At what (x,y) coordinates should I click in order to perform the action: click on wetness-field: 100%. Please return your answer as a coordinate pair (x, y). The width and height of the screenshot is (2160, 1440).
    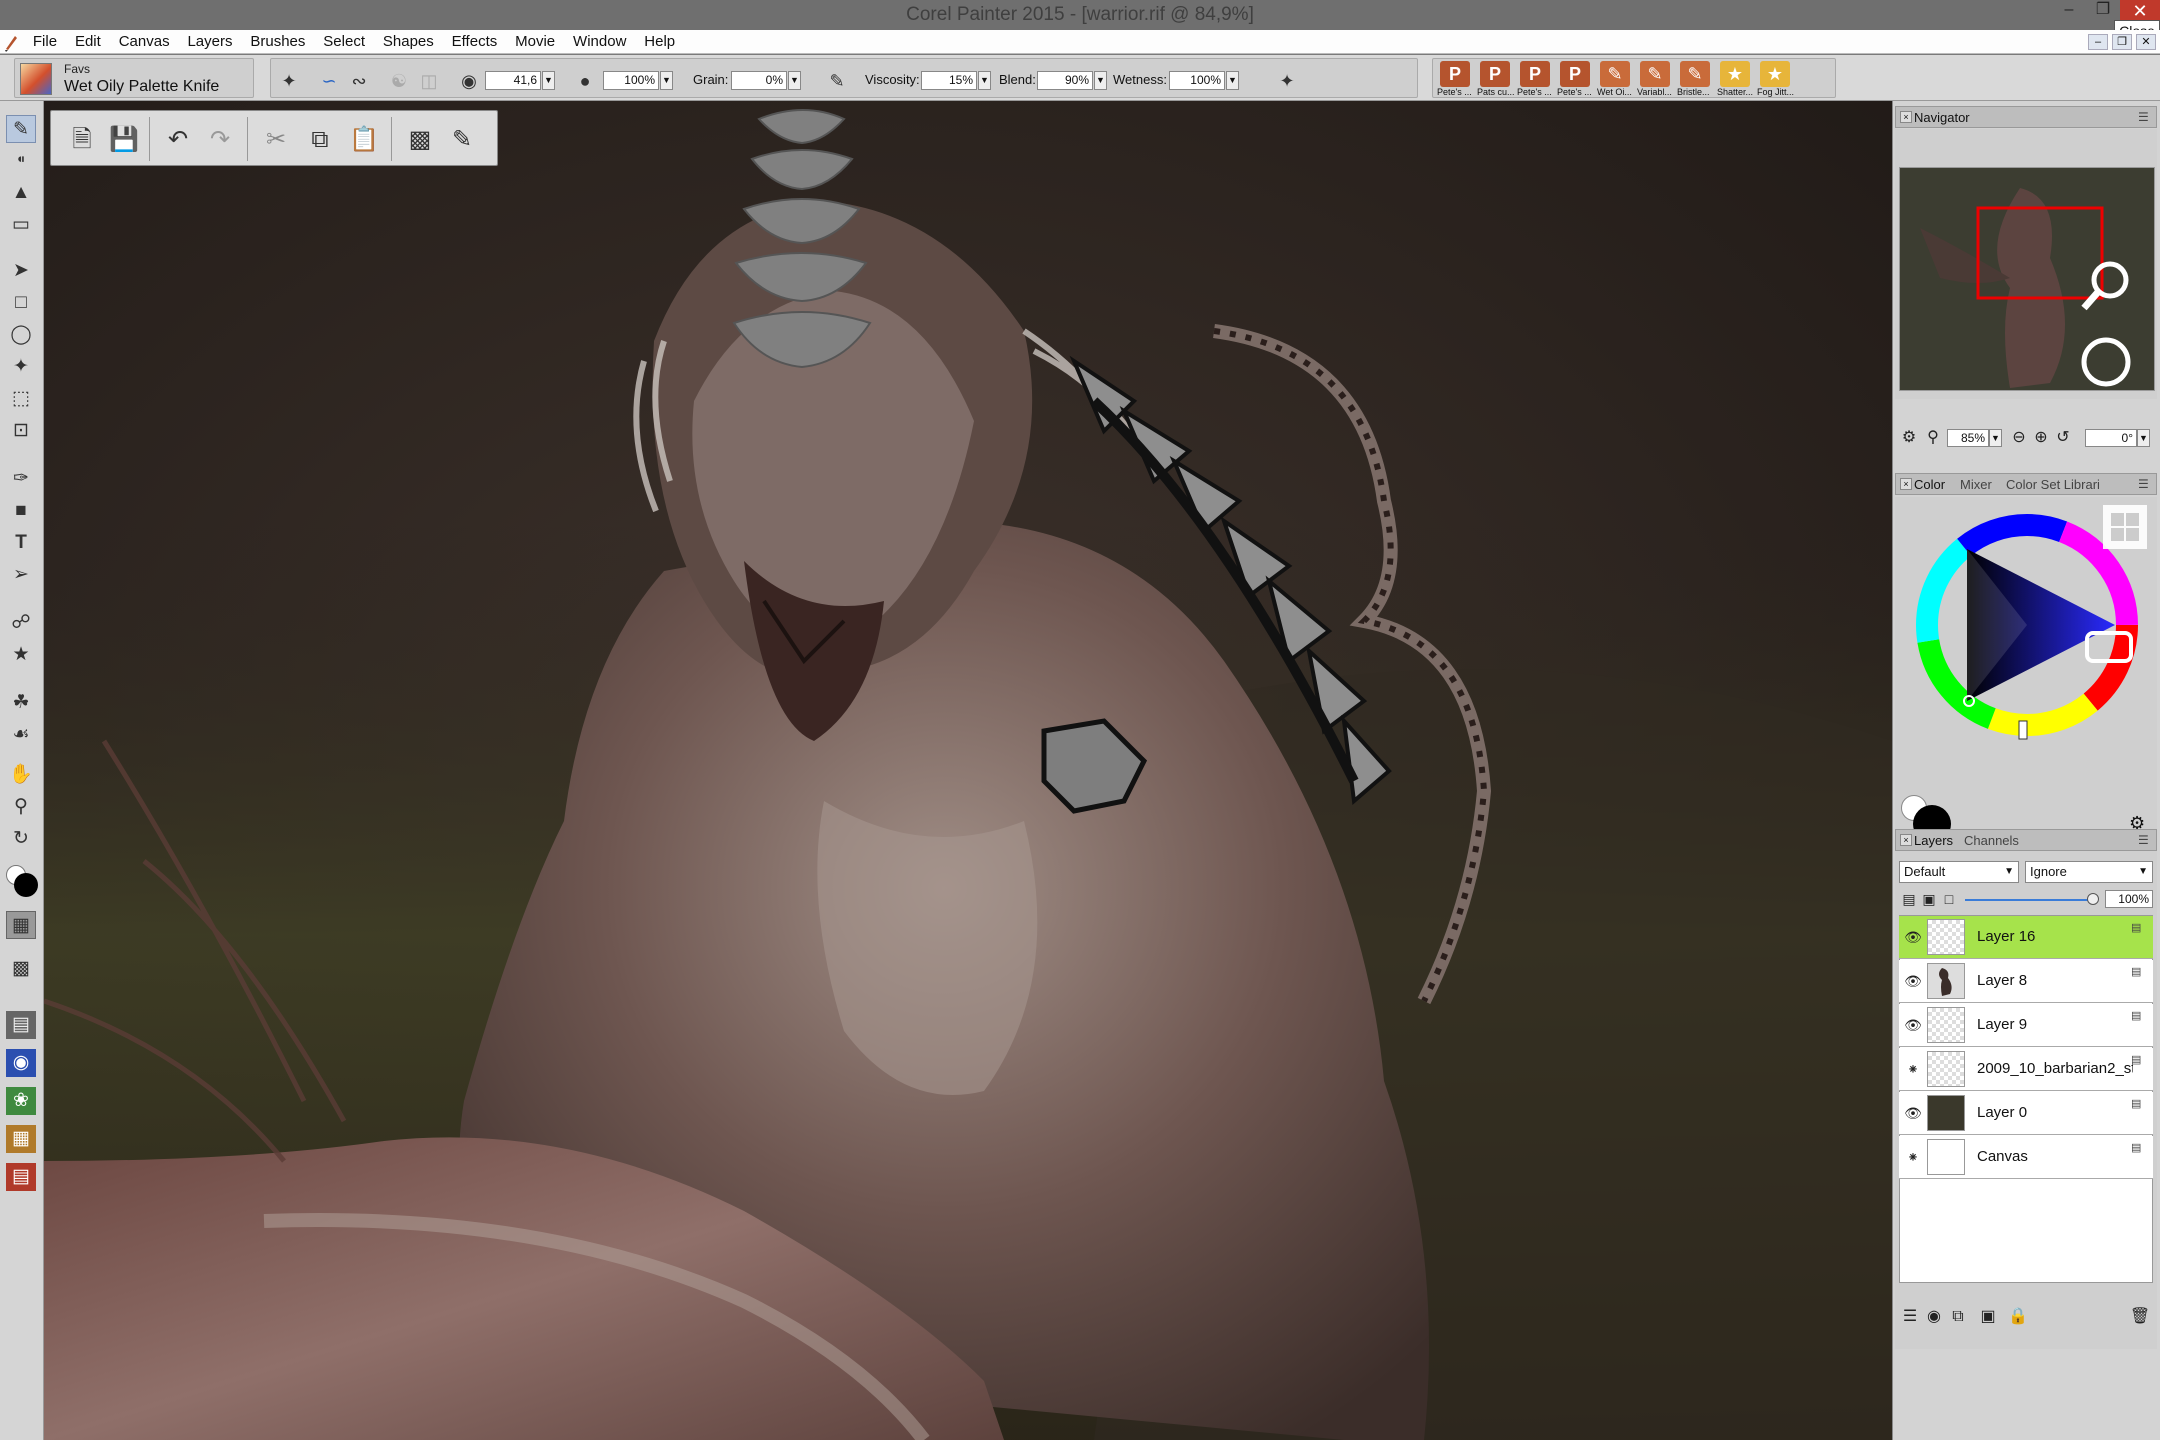
    Looking at the image, I should click on (1197, 80).